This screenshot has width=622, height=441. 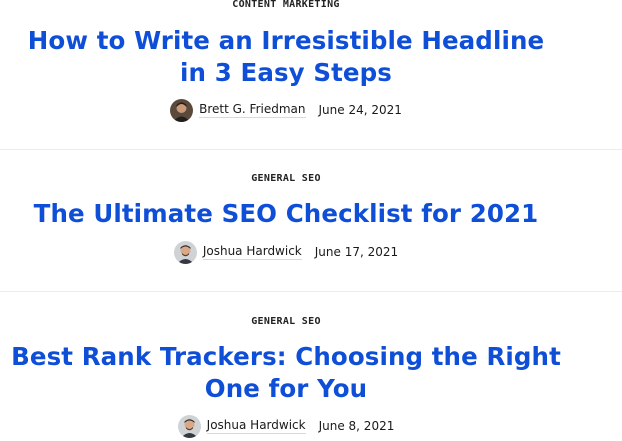 I want to click on article-meta: Joshua Hardwick June 8, 2021, so click(x=286, y=426).